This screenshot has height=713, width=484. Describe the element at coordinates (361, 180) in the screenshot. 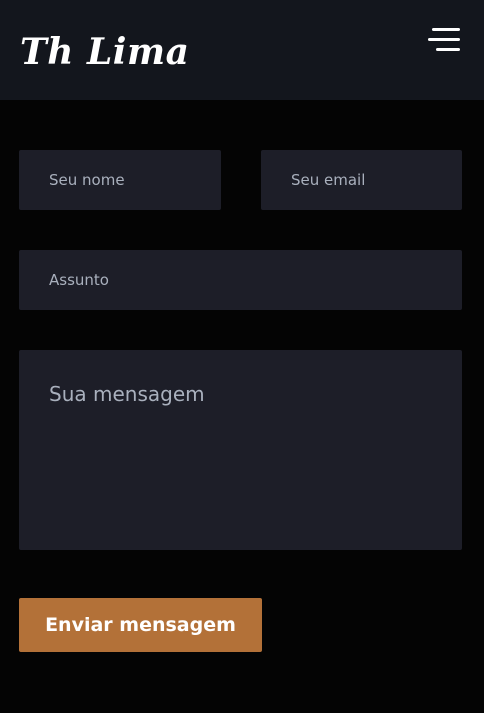

I see `email-input` at that location.